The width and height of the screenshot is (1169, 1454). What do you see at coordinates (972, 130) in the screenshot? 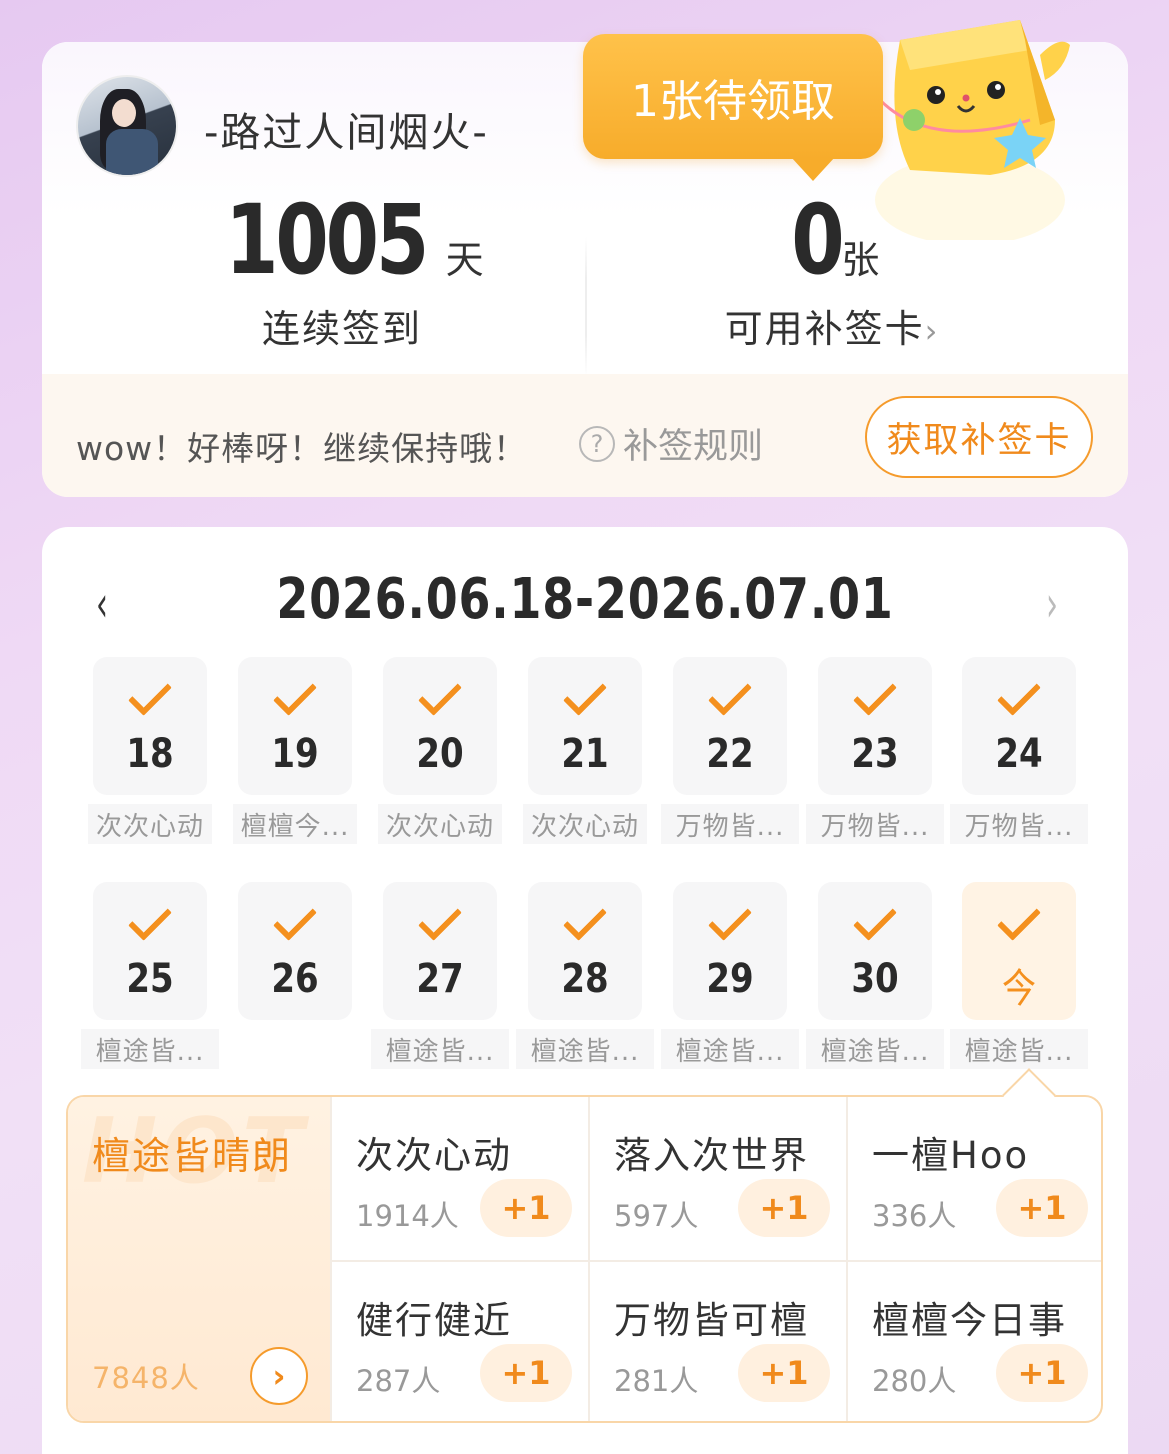
I see `mascot-illustration` at bounding box center [972, 130].